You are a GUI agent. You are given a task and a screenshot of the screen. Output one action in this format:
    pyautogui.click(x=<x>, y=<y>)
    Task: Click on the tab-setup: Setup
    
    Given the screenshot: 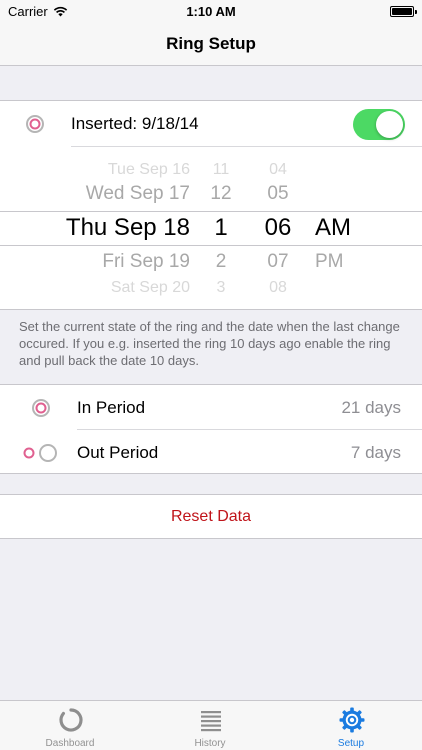 What is the action you would take?
    pyautogui.click(x=351, y=725)
    